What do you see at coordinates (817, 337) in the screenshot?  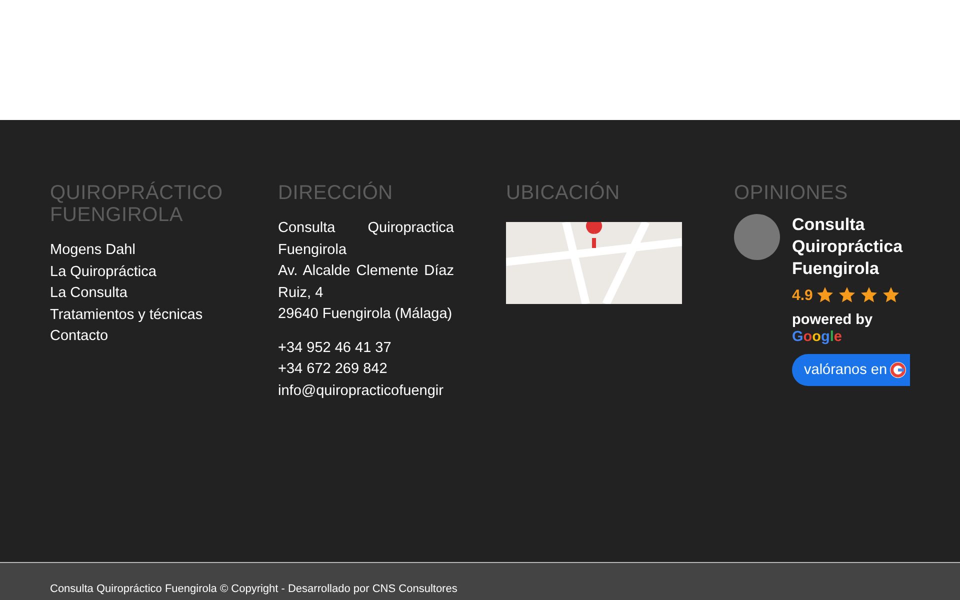 I see `google-wordmark: Google` at bounding box center [817, 337].